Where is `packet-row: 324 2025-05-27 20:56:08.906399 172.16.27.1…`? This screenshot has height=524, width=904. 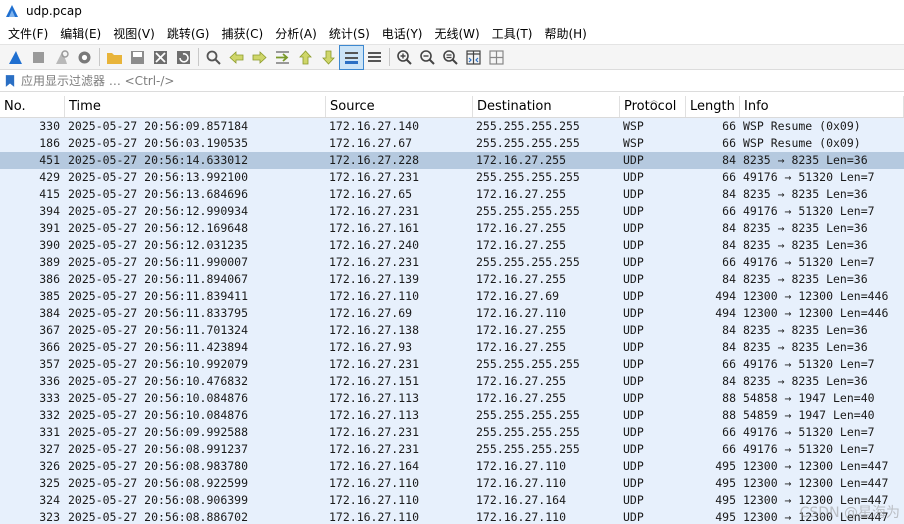
packet-row: 324 2025-05-27 20:56:08.906399 172.16.27.1… is located at coordinates (452, 500).